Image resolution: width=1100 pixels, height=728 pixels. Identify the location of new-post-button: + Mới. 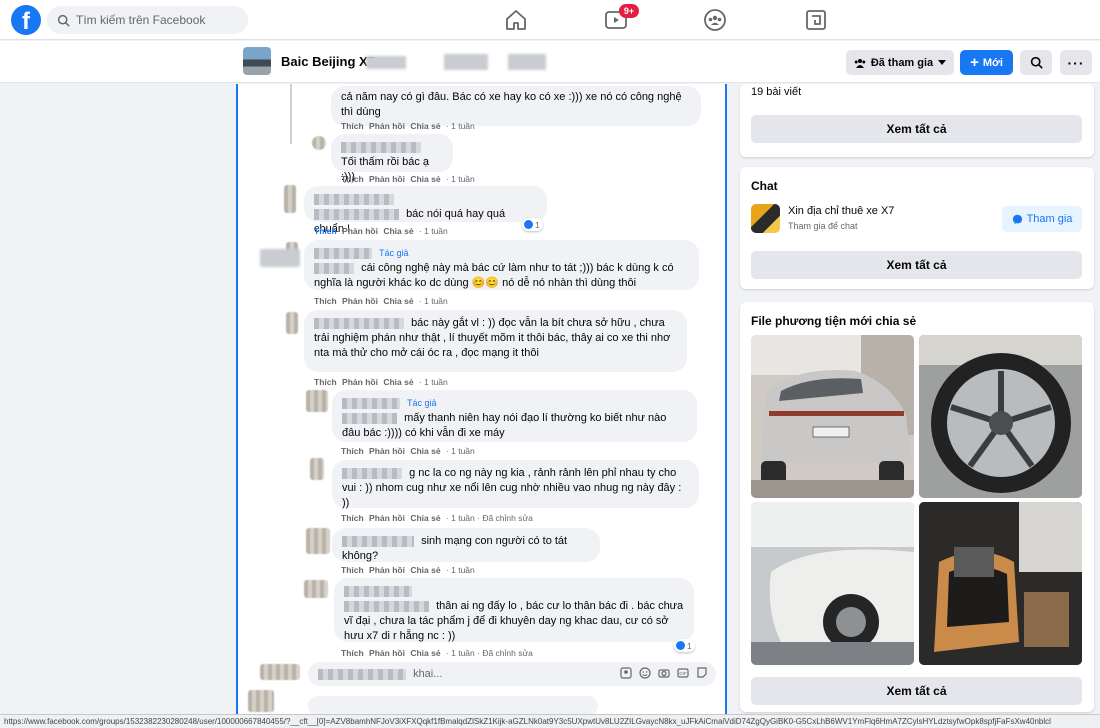
(986, 62).